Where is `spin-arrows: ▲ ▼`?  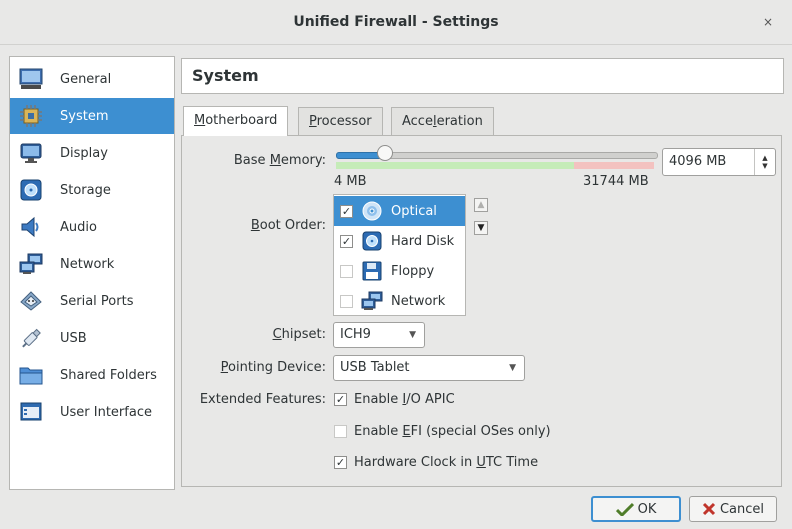
spin-arrows: ▲ ▼ is located at coordinates (764, 162).